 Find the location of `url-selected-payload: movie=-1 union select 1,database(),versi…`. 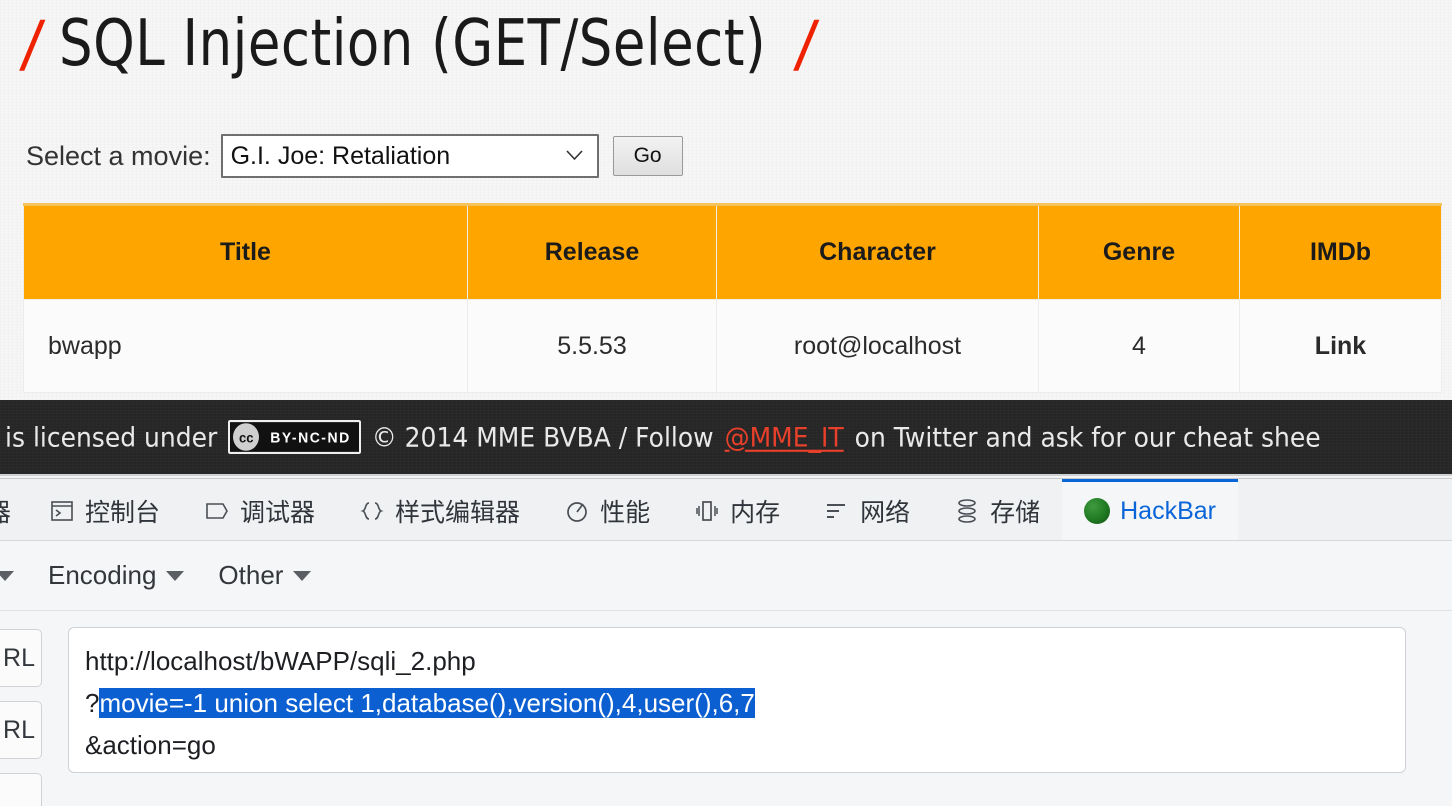

url-selected-payload: movie=-1 union select 1,database(),versi… is located at coordinates (427, 703).